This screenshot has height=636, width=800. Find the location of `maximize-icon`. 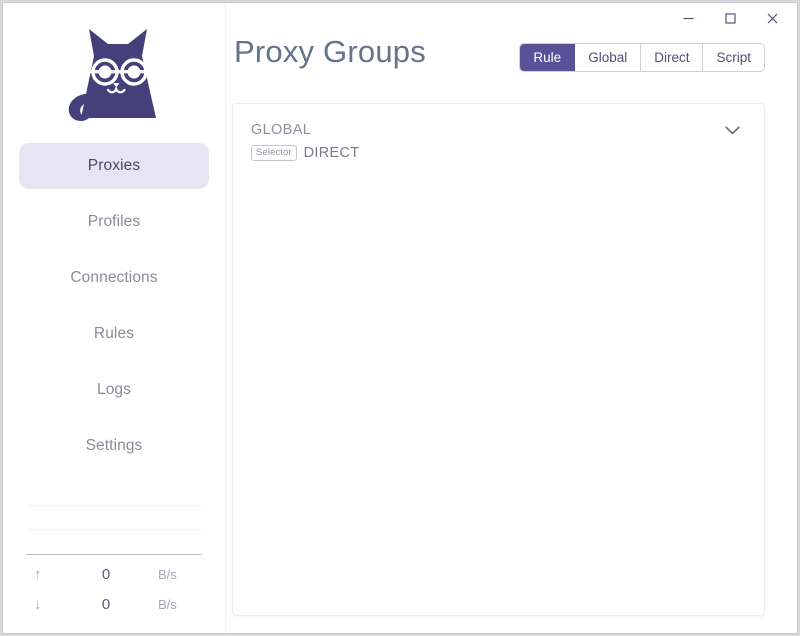

maximize-icon is located at coordinates (730, 18).